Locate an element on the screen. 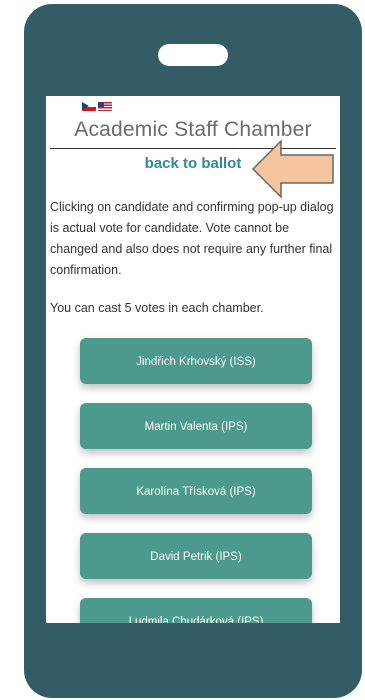 This screenshot has height=700, width=365. candidate-button: Martin Valenta (IPS) is located at coordinates (196, 426).